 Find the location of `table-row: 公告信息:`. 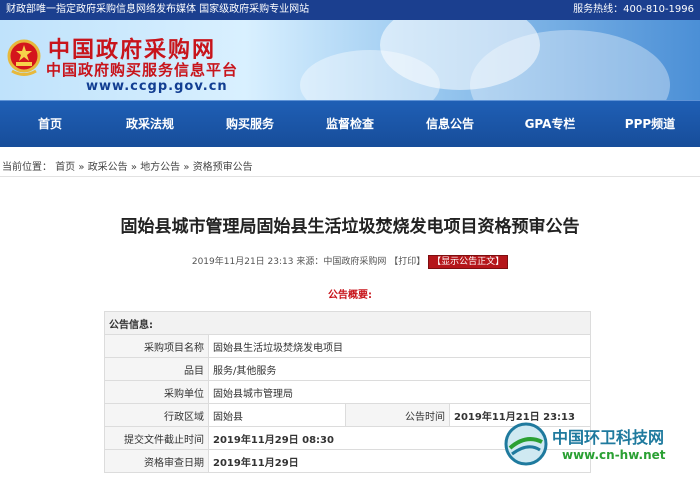

table-row: 公告信息: is located at coordinates (347, 323).